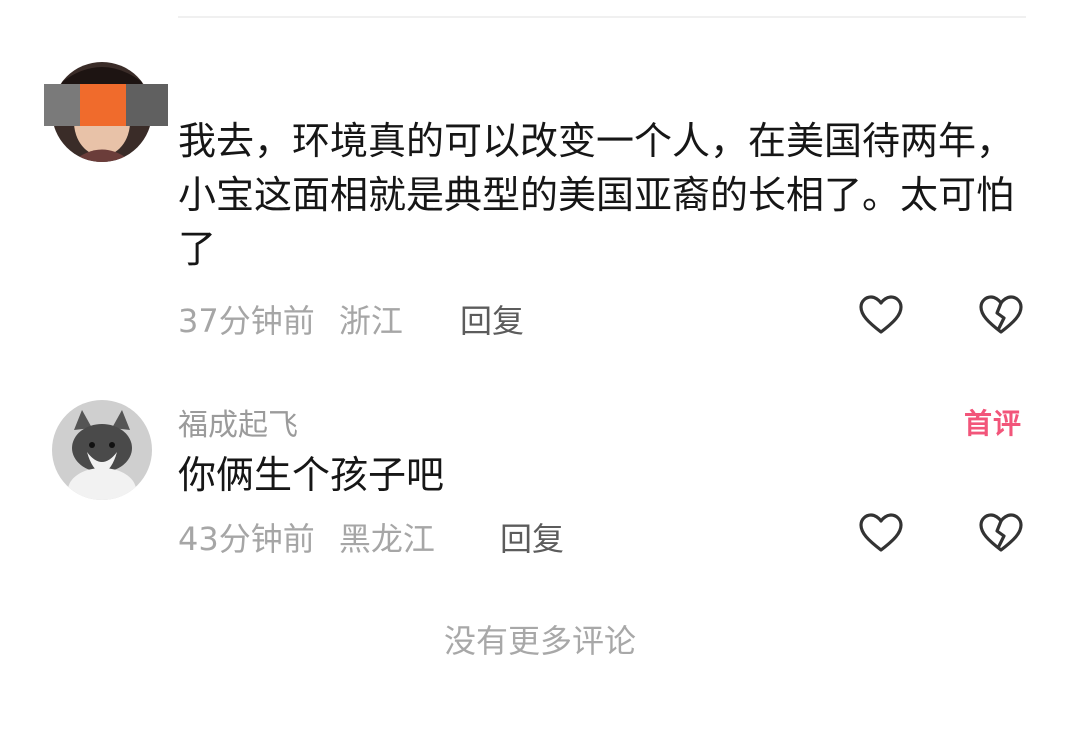  Describe the element at coordinates (602, 17) in the screenshot. I see `top-divider` at that location.